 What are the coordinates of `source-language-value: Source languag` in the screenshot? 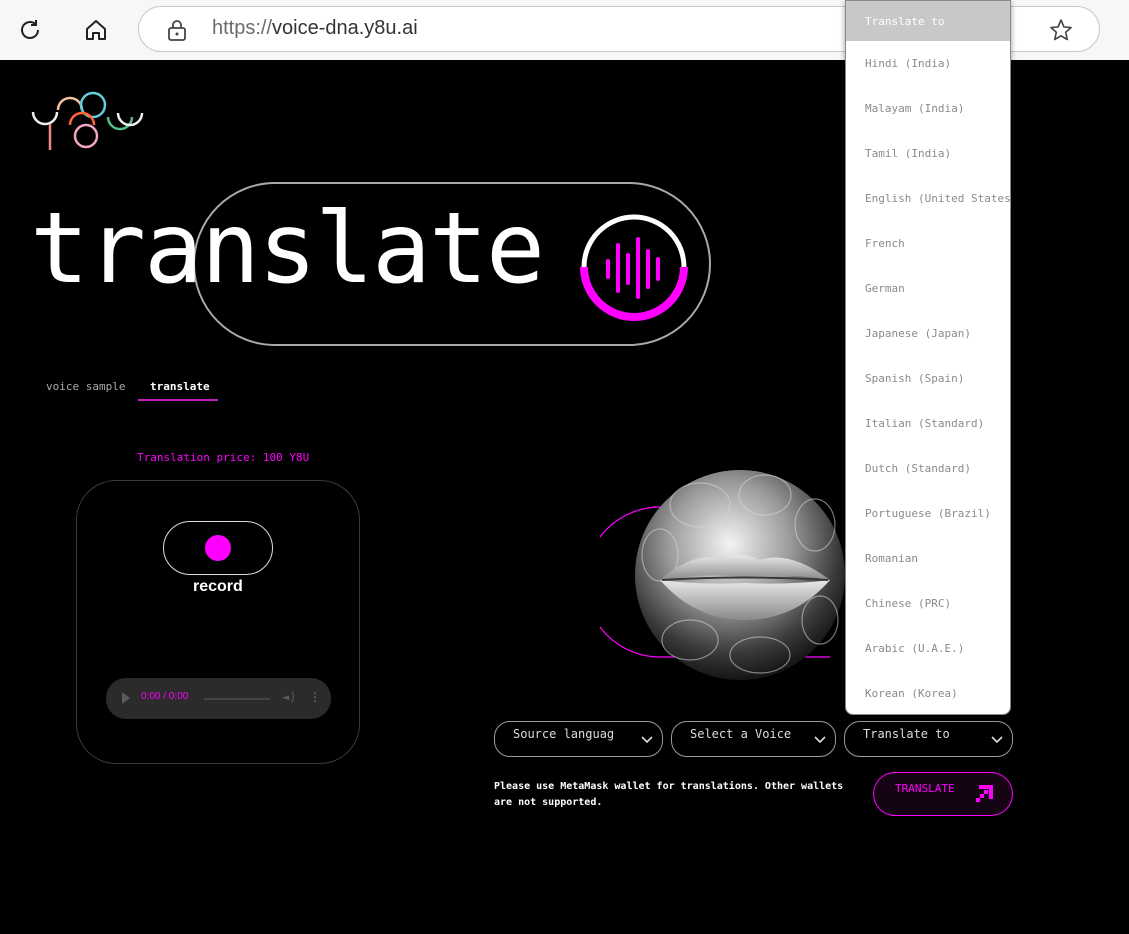 It's located at (564, 734).